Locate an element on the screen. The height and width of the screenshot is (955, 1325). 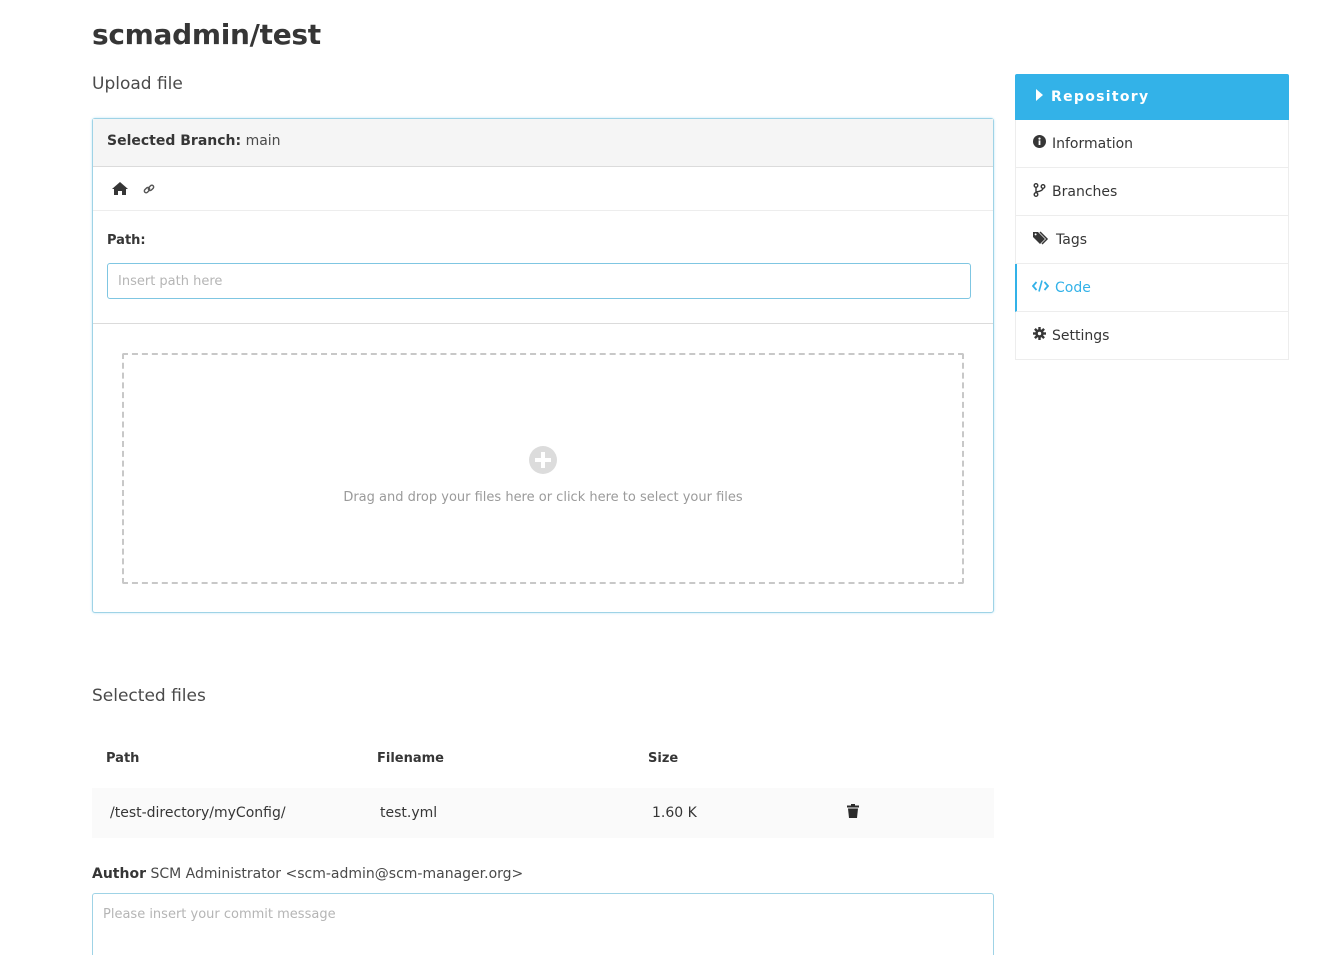
branch-value: main is located at coordinates (263, 141).